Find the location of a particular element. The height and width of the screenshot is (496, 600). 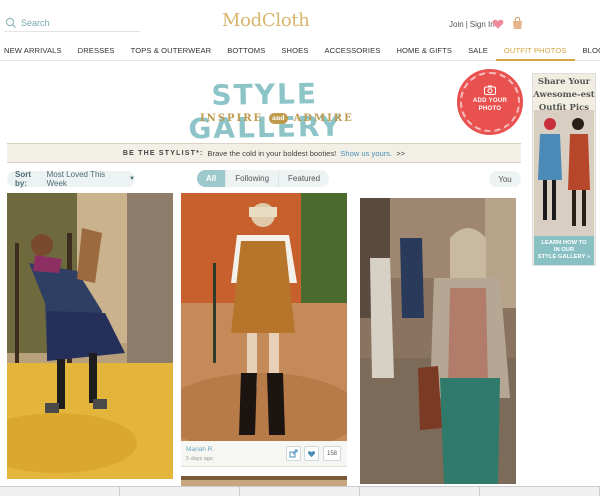

nav-sale: SALE is located at coordinates (478, 51).